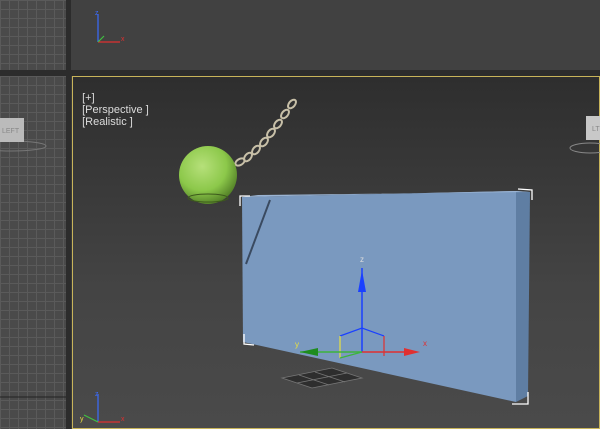  I want to click on viewcube-right-label: LT, so click(596, 129).